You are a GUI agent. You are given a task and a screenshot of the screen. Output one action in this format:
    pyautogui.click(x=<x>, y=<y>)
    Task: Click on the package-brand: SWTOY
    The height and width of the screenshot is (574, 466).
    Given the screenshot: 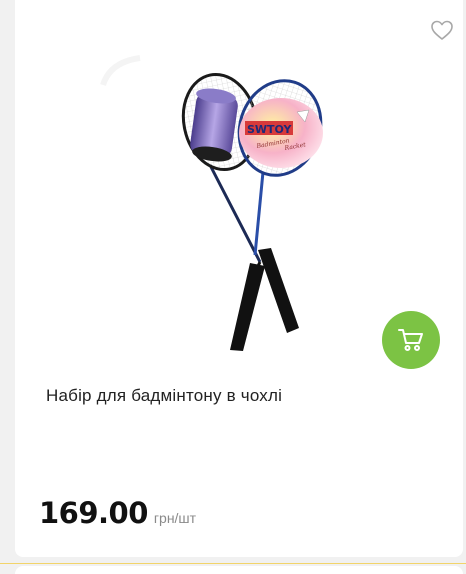 What is the action you would take?
    pyautogui.click(x=270, y=129)
    